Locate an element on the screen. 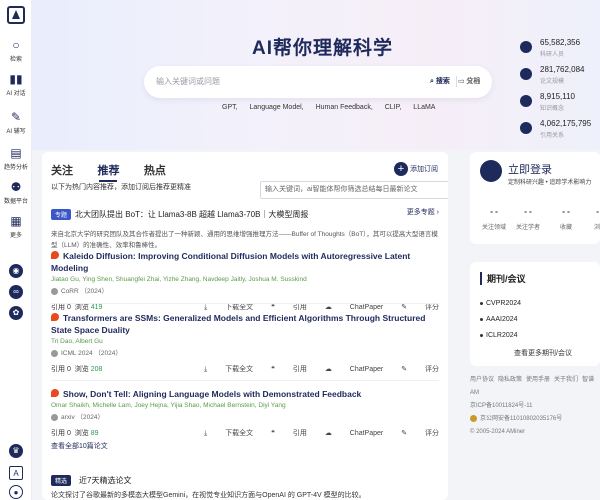 This screenshot has height=500, width=600. doc-button: ▭ 文档 is located at coordinates (469, 81).